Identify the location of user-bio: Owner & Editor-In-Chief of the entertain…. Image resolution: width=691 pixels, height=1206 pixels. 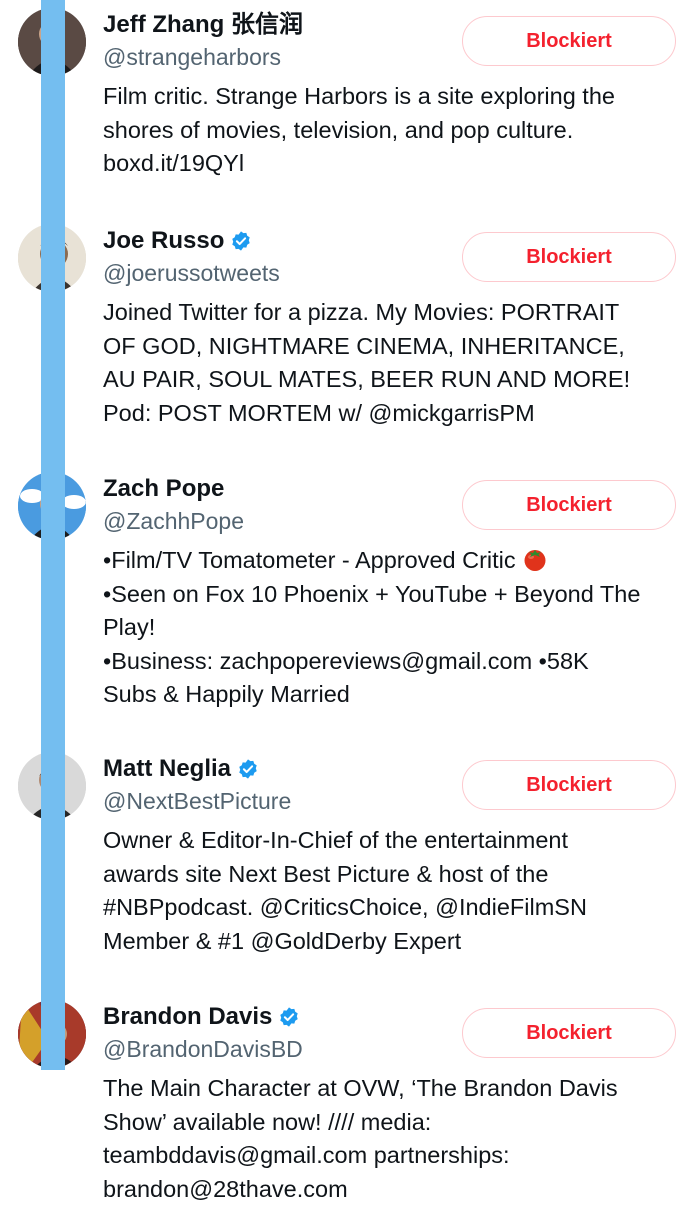
(392, 891).